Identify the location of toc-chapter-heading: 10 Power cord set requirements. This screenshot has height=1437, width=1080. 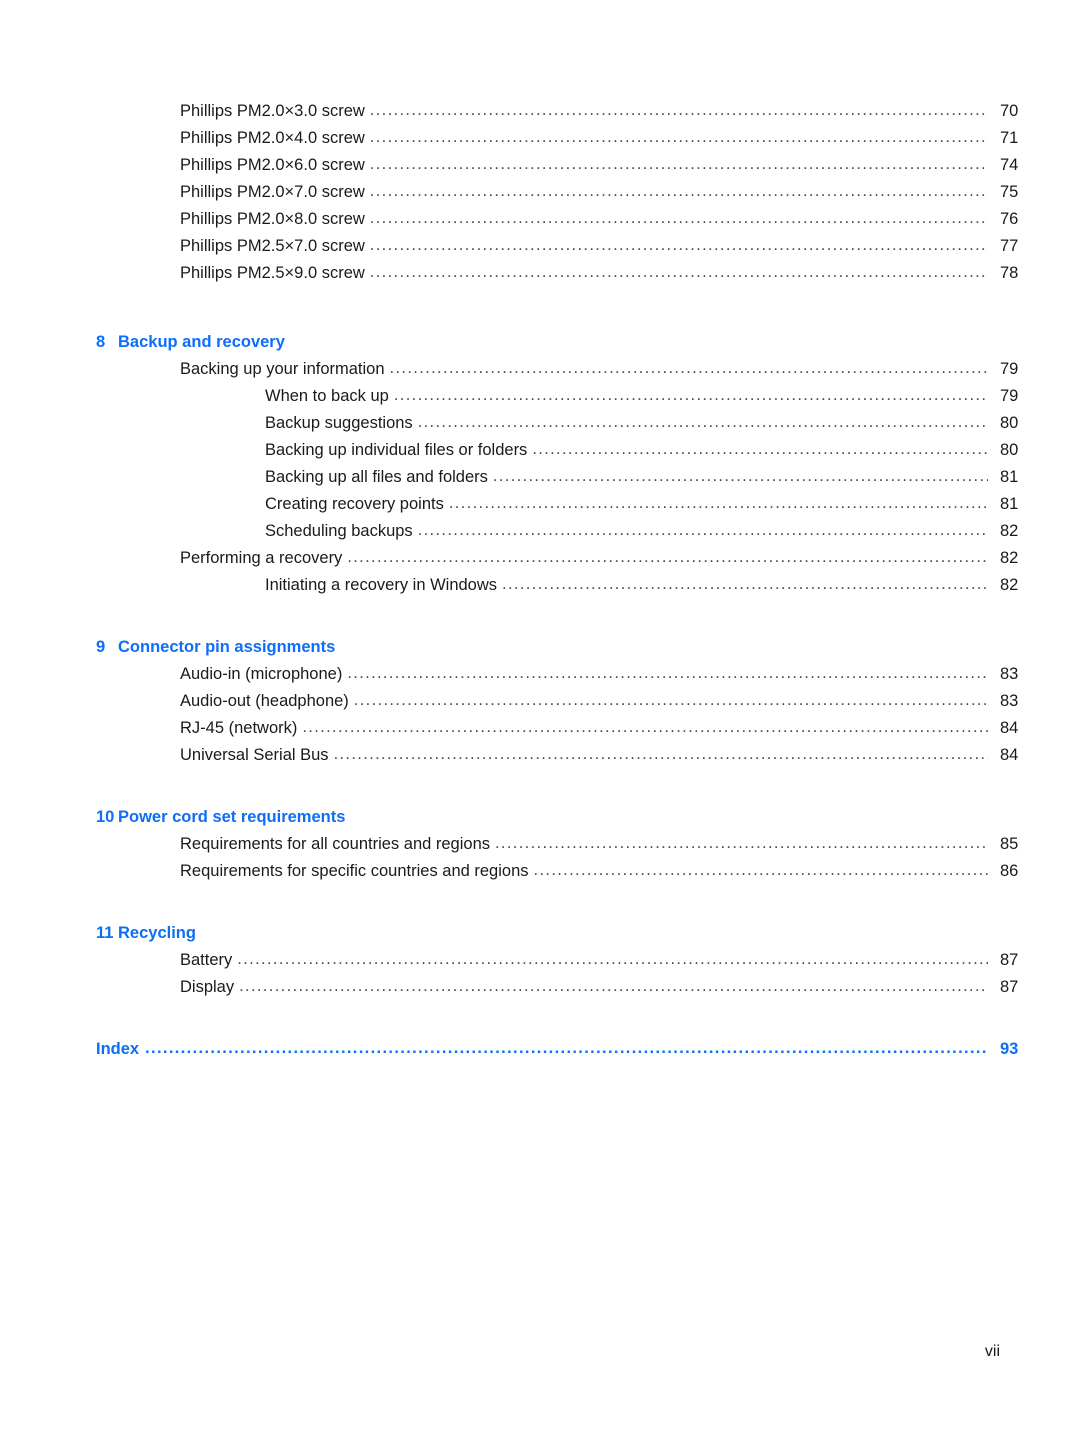
(540, 817).